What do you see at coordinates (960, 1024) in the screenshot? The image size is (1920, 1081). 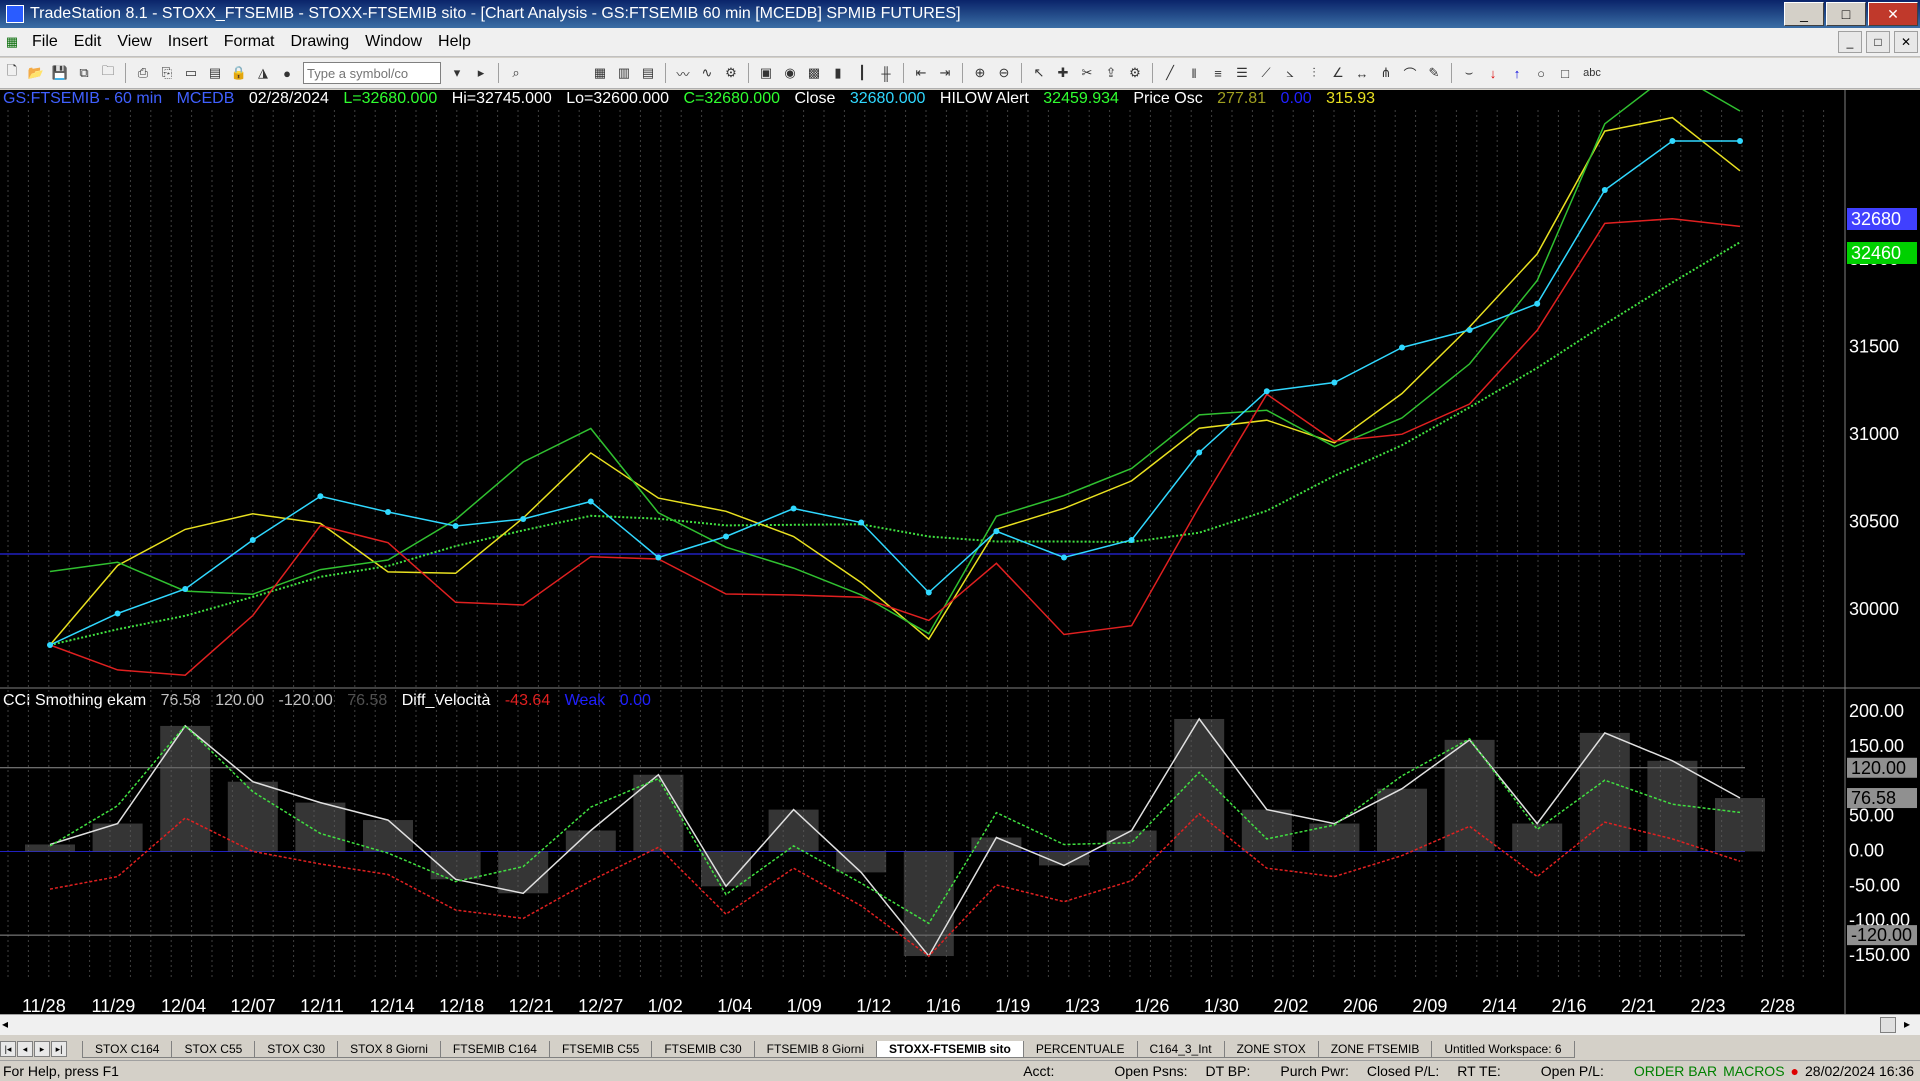 I see `horizontal-scrollbar: ◂ ▸` at bounding box center [960, 1024].